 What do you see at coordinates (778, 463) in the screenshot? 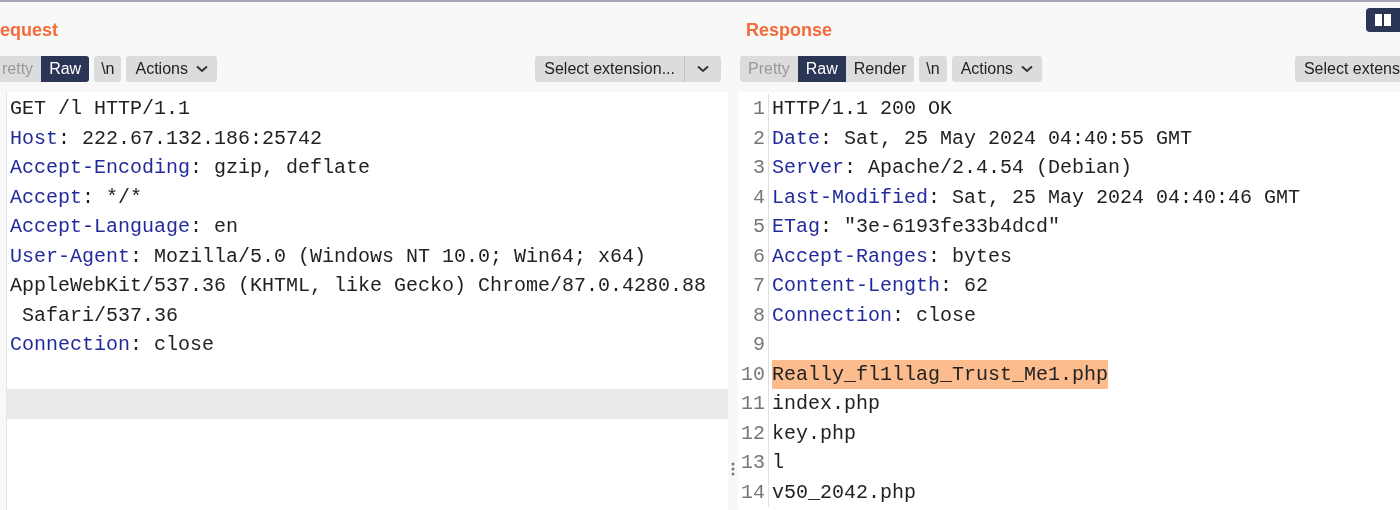
I see `code-line: l` at bounding box center [778, 463].